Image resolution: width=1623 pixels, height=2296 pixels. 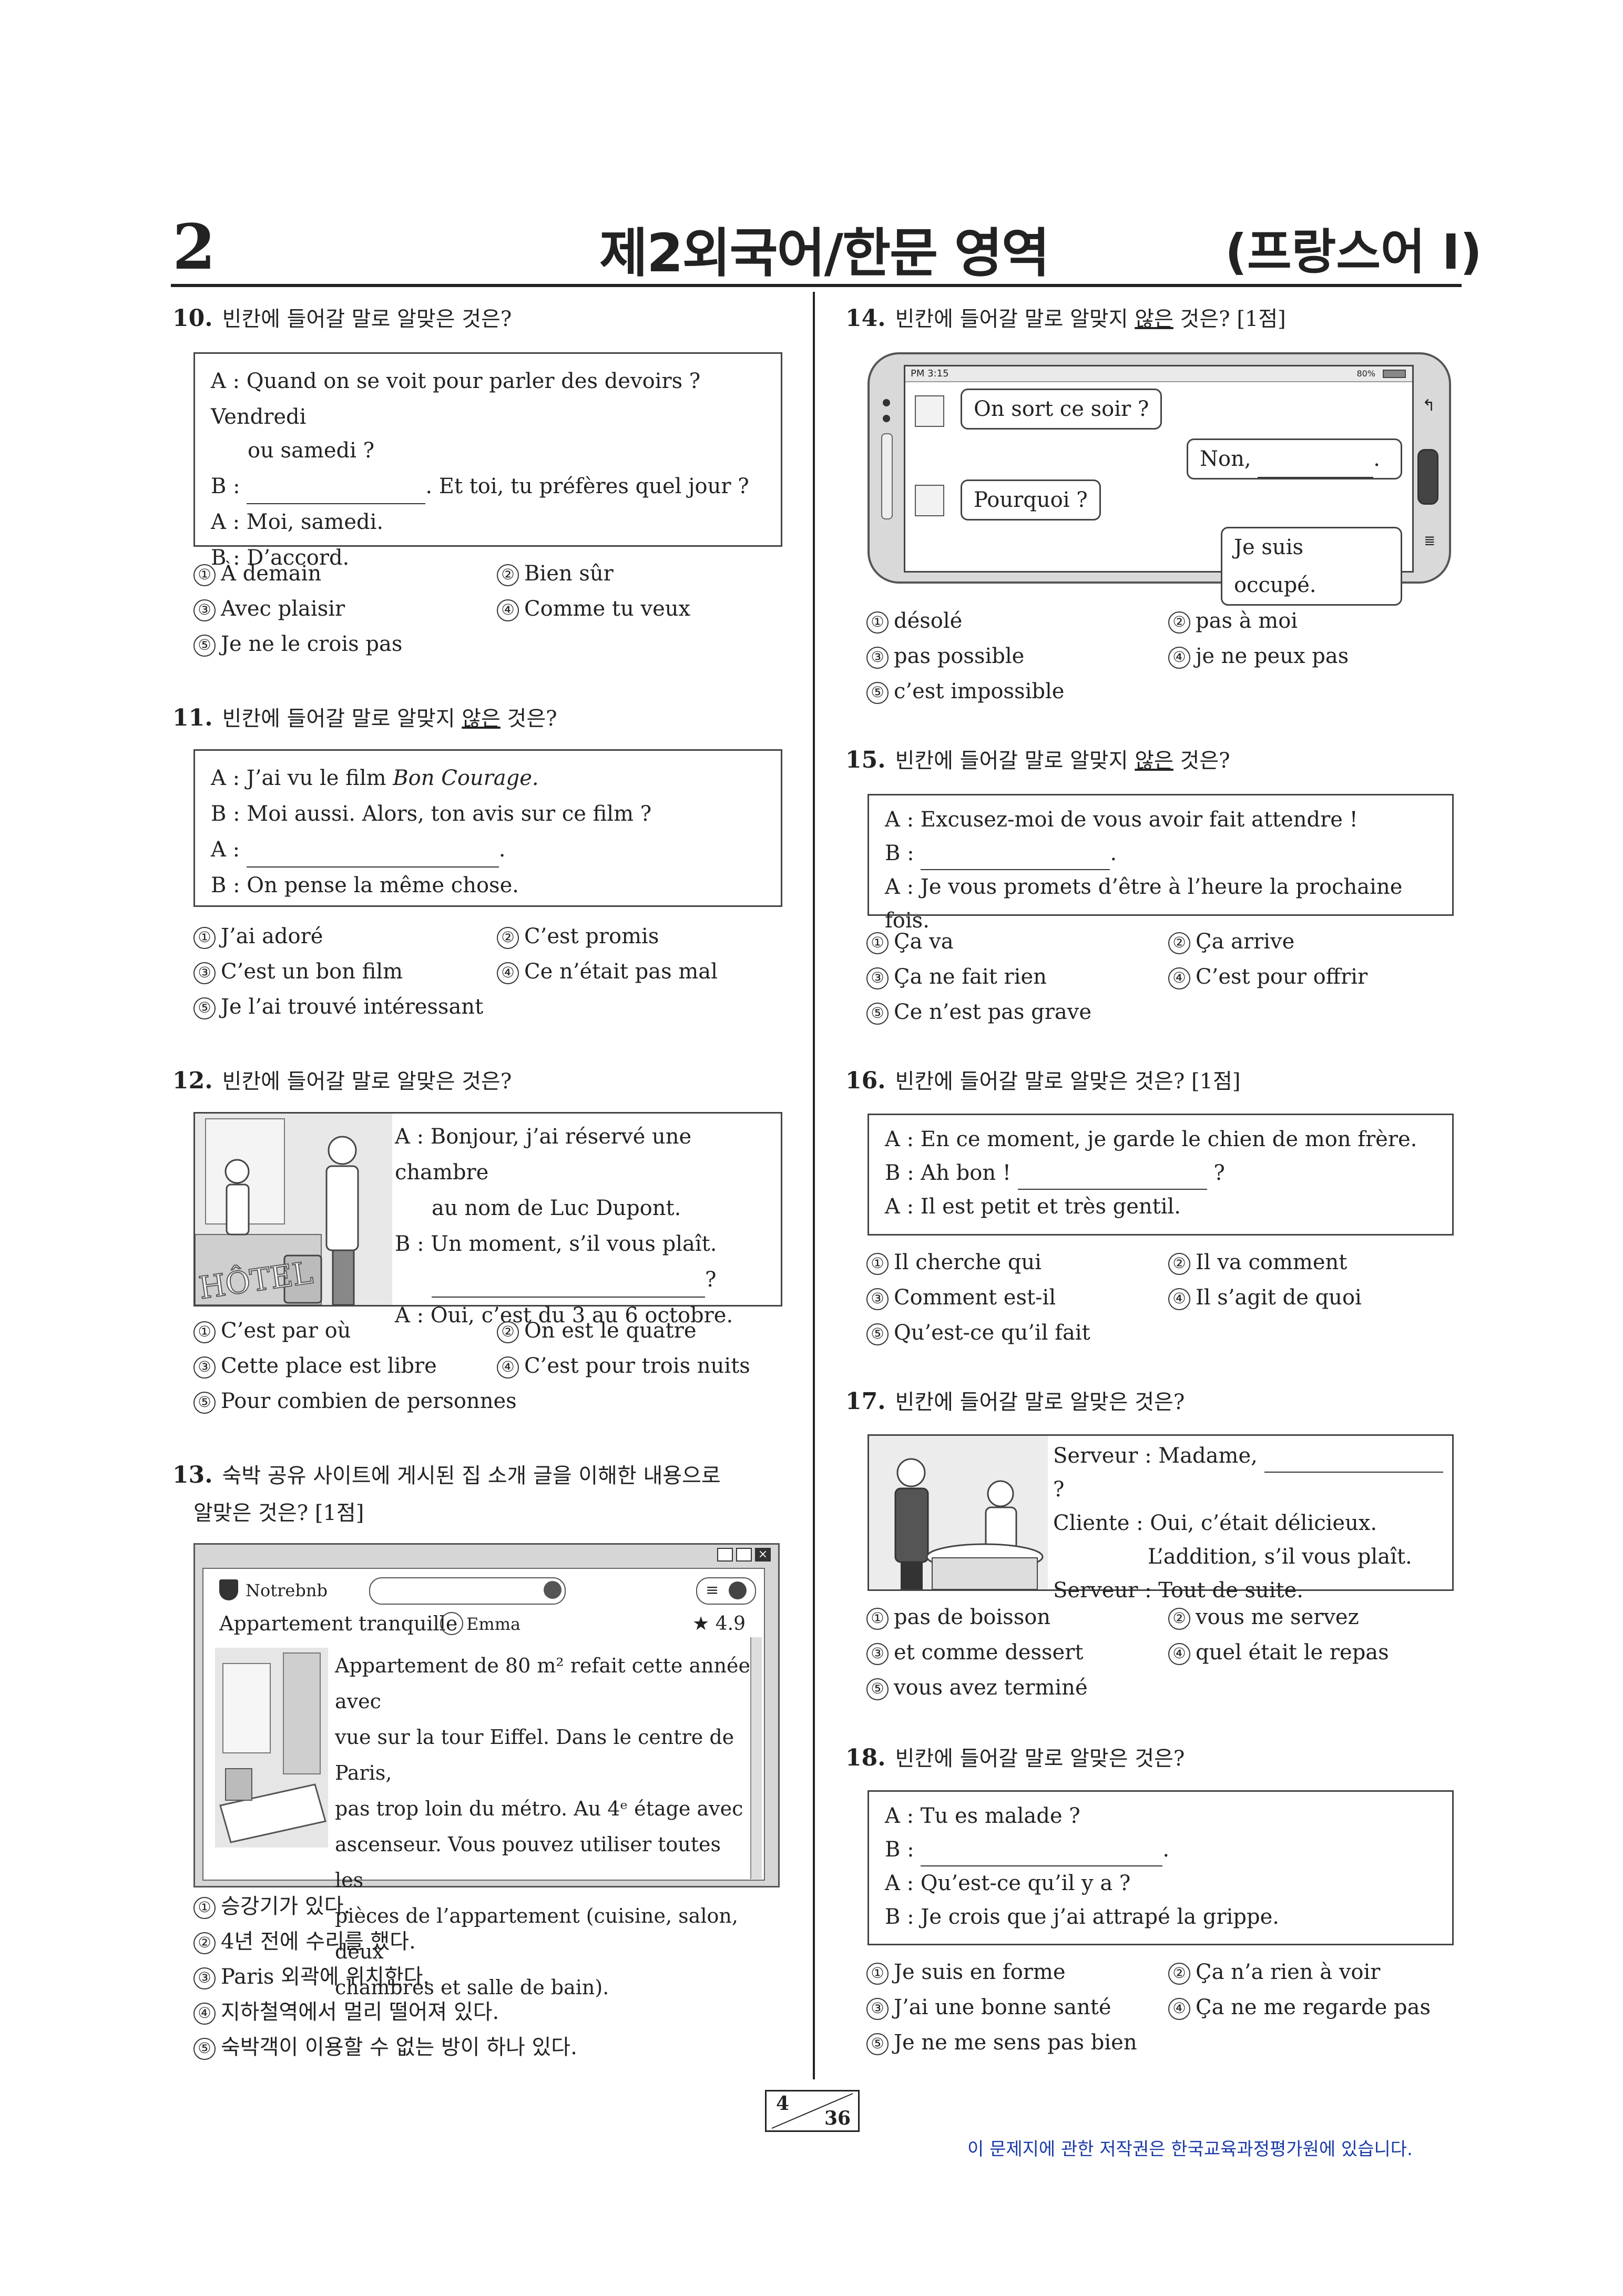 I want to click on chat-message-outgoing: Je suis occupé., so click(x=1312, y=567).